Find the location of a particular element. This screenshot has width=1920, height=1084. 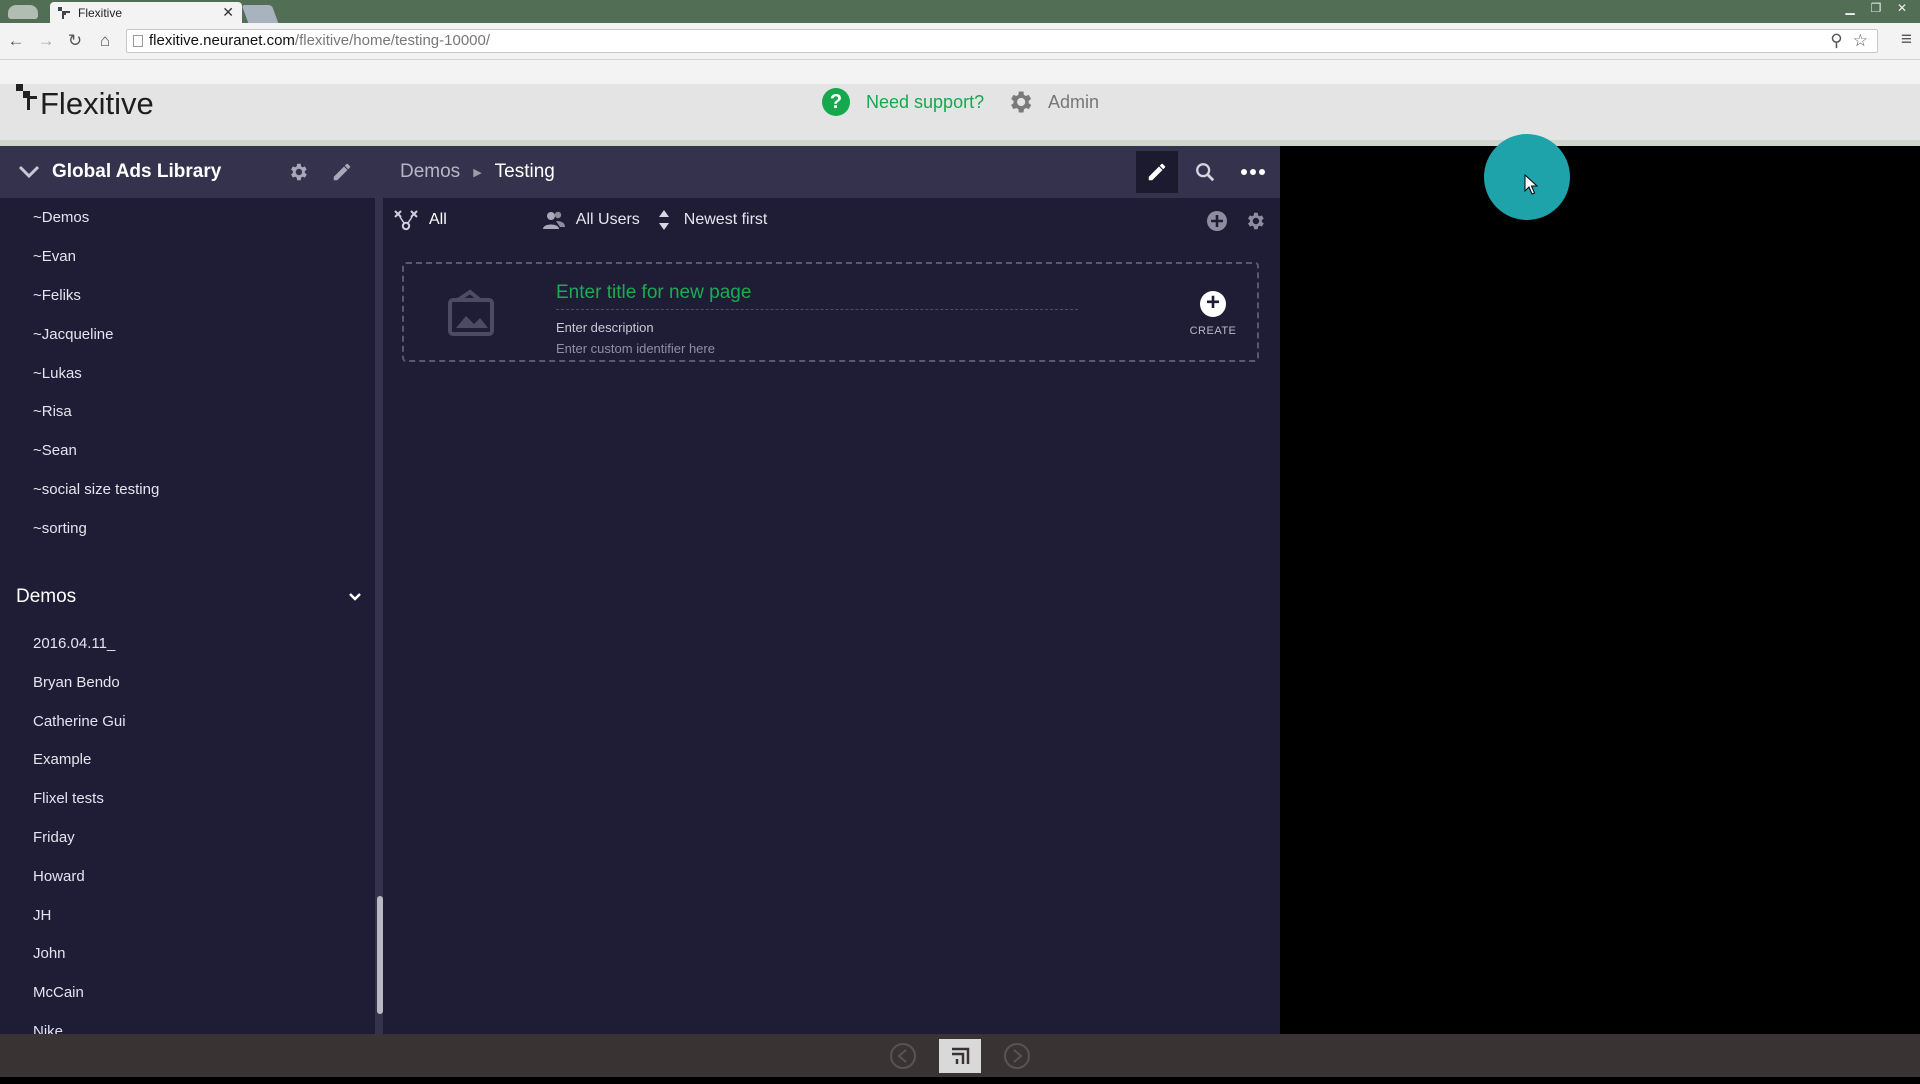

create-label: CREATE is located at coordinates (1213, 331).